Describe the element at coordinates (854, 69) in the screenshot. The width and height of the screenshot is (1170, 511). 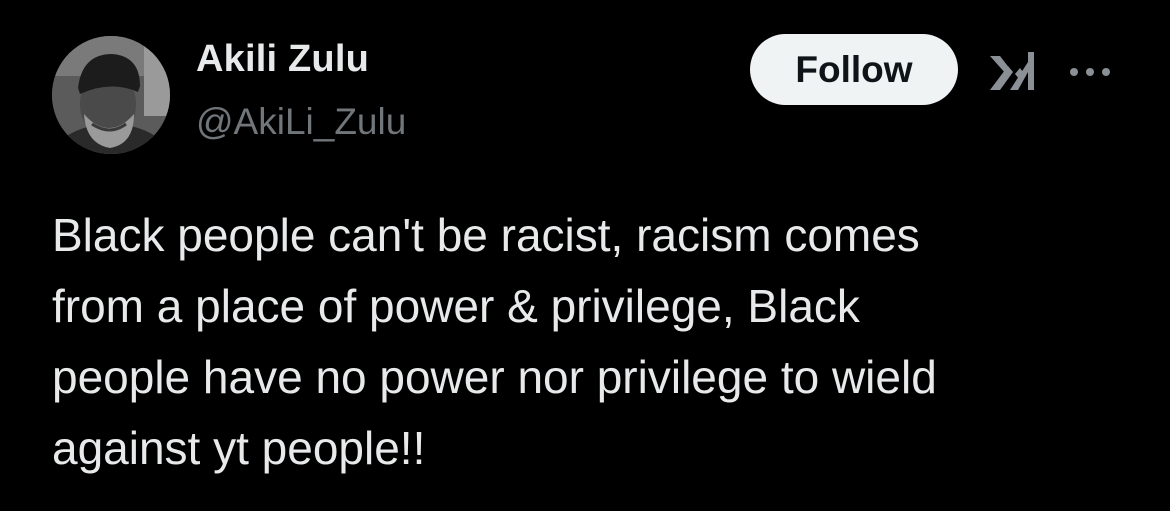
I see `follow-button: Follow` at that location.